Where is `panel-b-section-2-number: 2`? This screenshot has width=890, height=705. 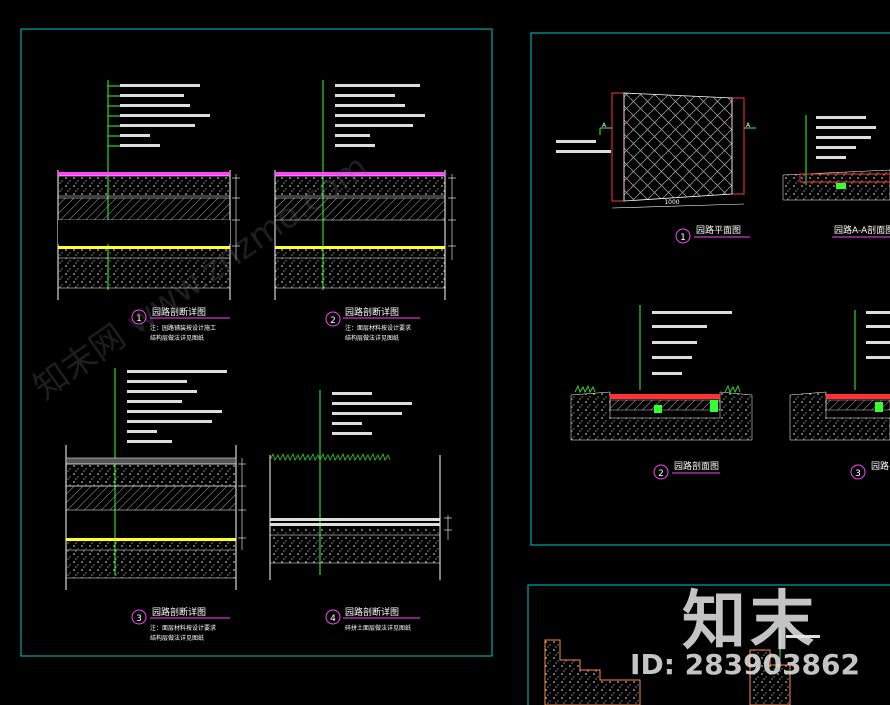
panel-b-section-2-number: 2 is located at coordinates (661, 474).